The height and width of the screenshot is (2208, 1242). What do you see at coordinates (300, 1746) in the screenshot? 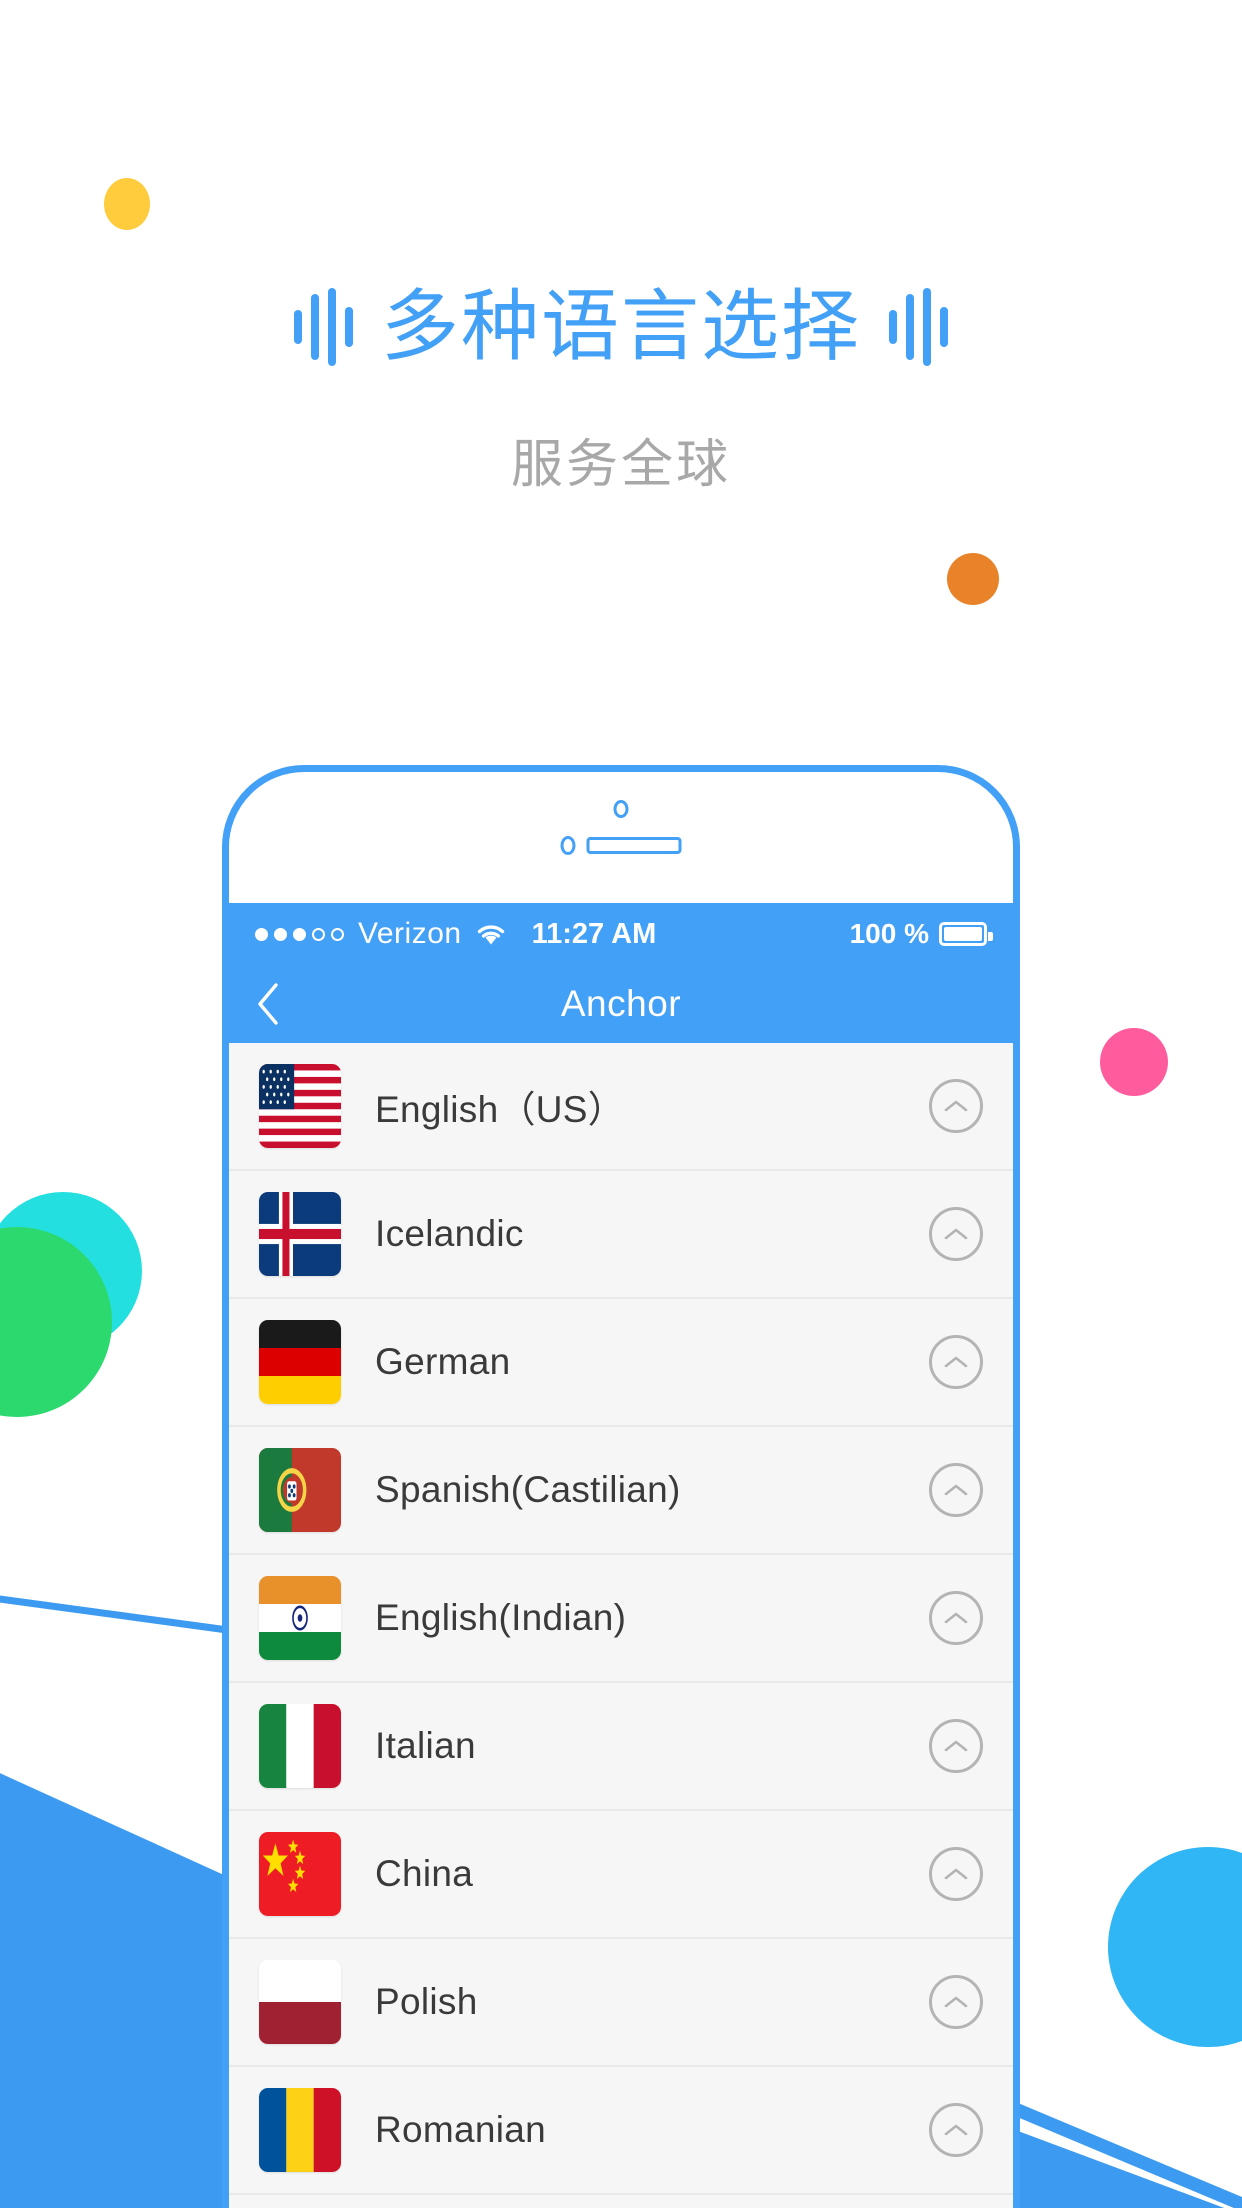
I see `flag-italy-icon` at bounding box center [300, 1746].